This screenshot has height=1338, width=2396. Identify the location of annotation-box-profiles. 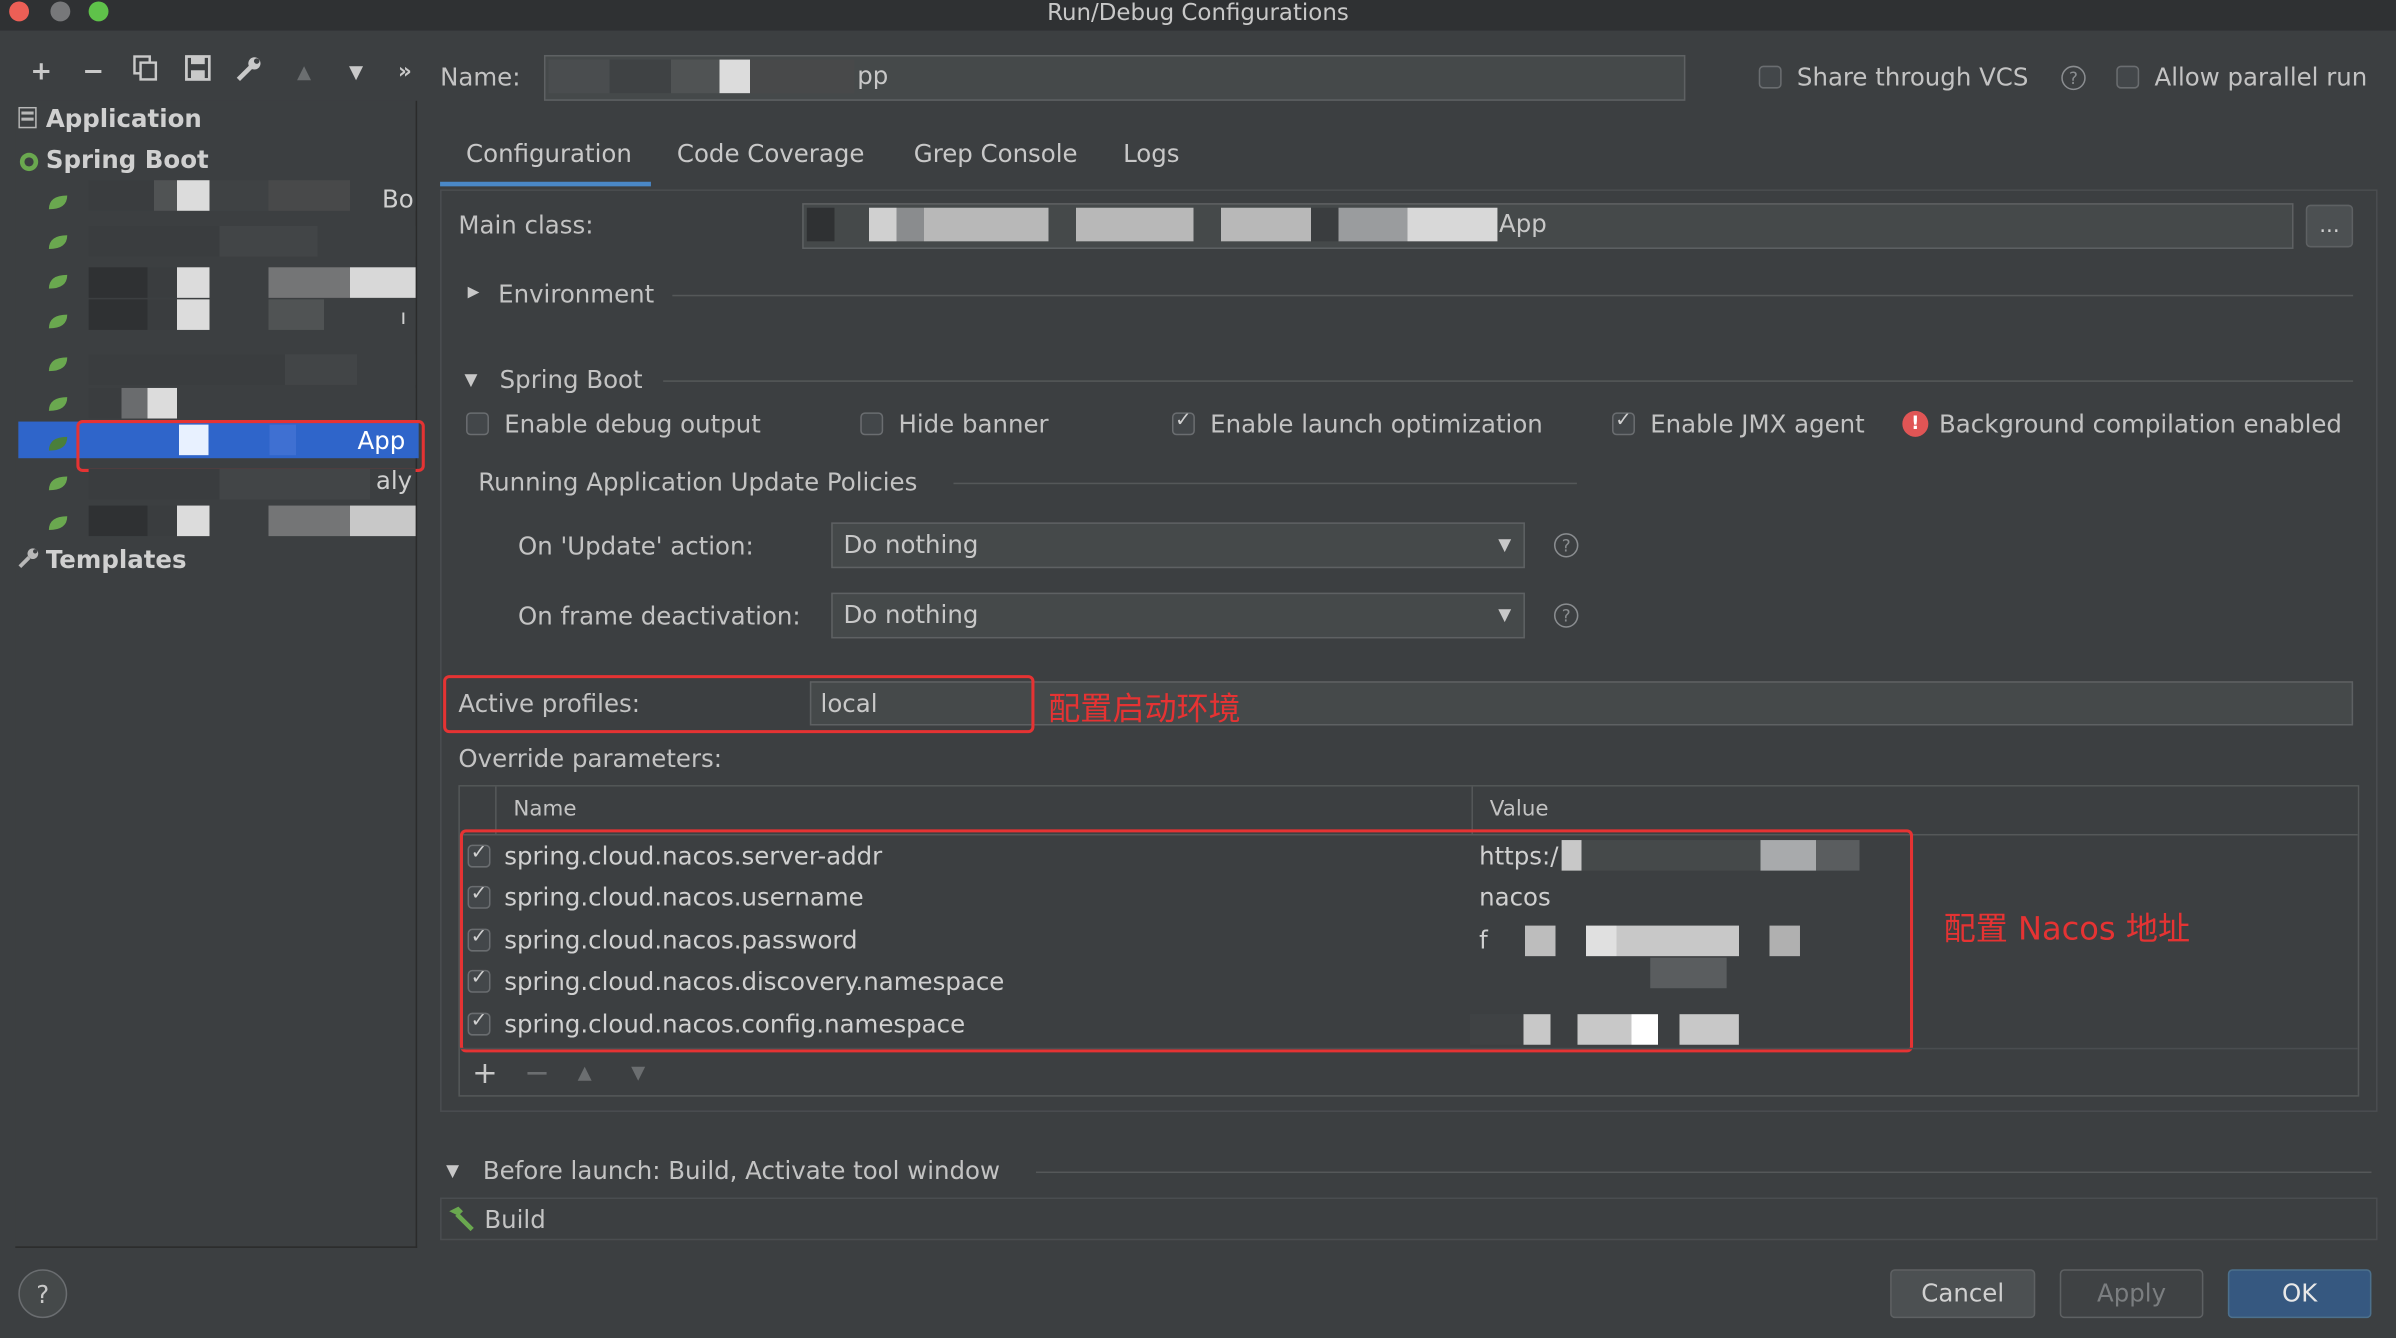
(739, 704).